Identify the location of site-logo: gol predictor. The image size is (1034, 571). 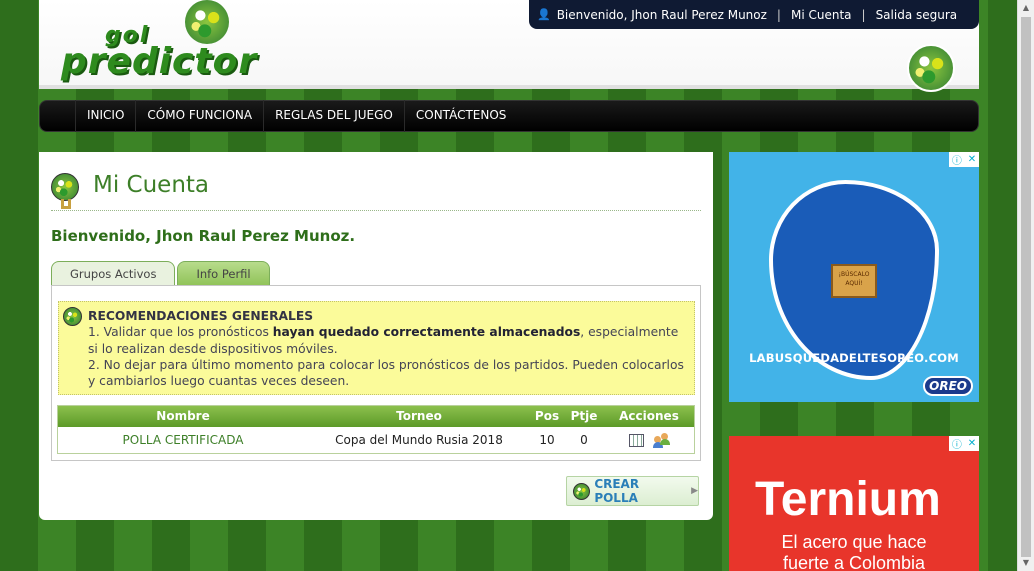
(159, 53).